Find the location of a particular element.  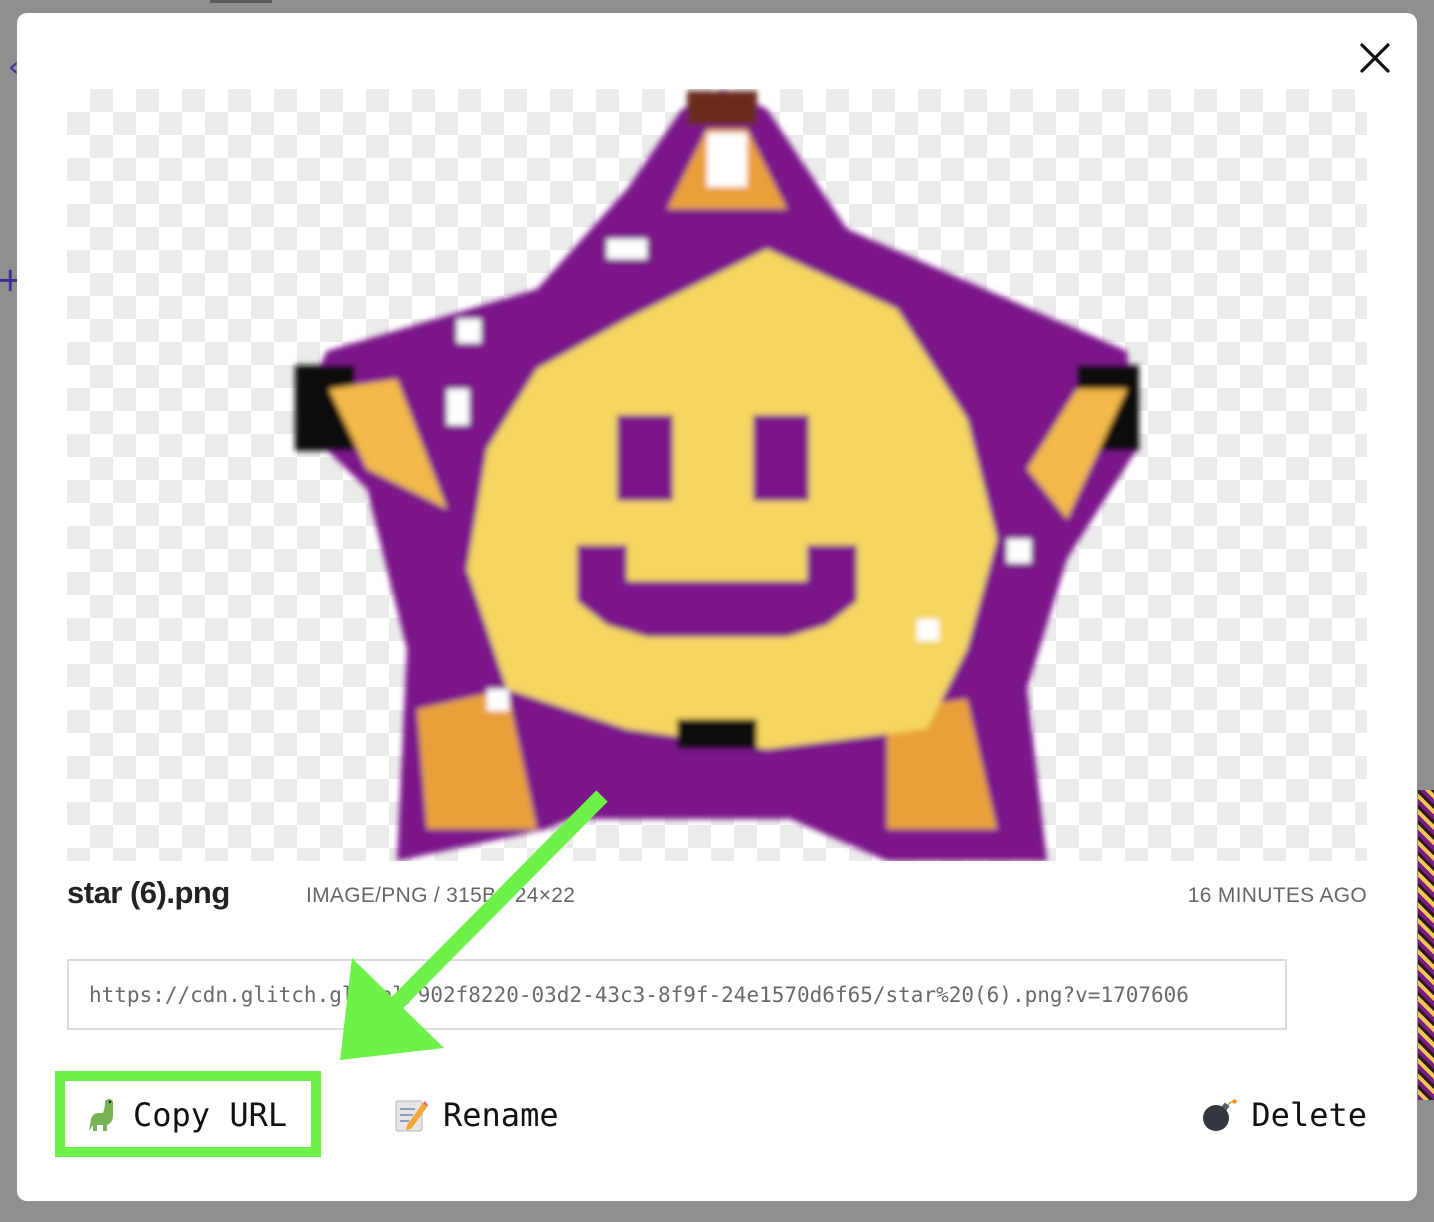

delete-label: Delete is located at coordinates (1309, 1115).